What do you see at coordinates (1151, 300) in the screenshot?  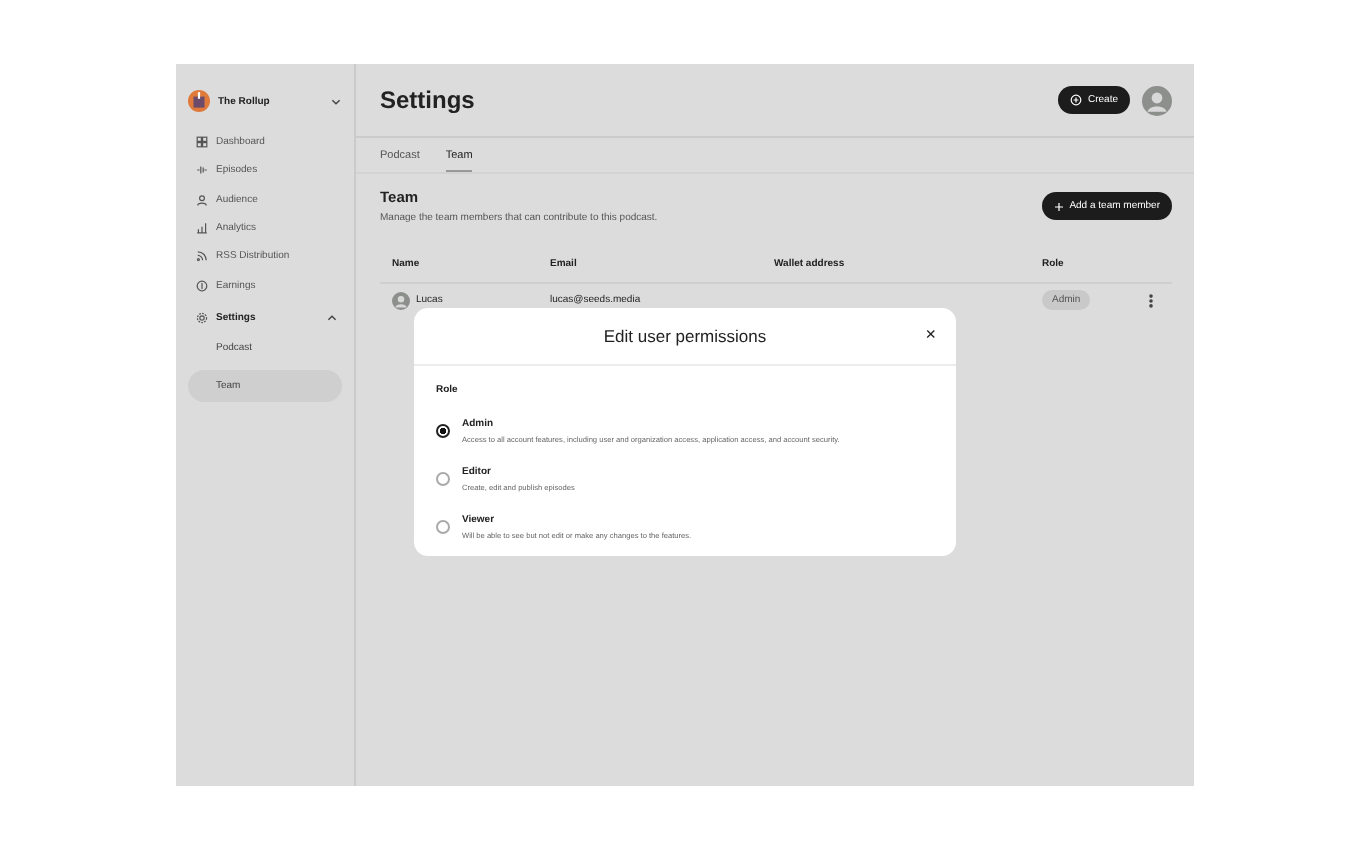 I see `more-icon` at bounding box center [1151, 300].